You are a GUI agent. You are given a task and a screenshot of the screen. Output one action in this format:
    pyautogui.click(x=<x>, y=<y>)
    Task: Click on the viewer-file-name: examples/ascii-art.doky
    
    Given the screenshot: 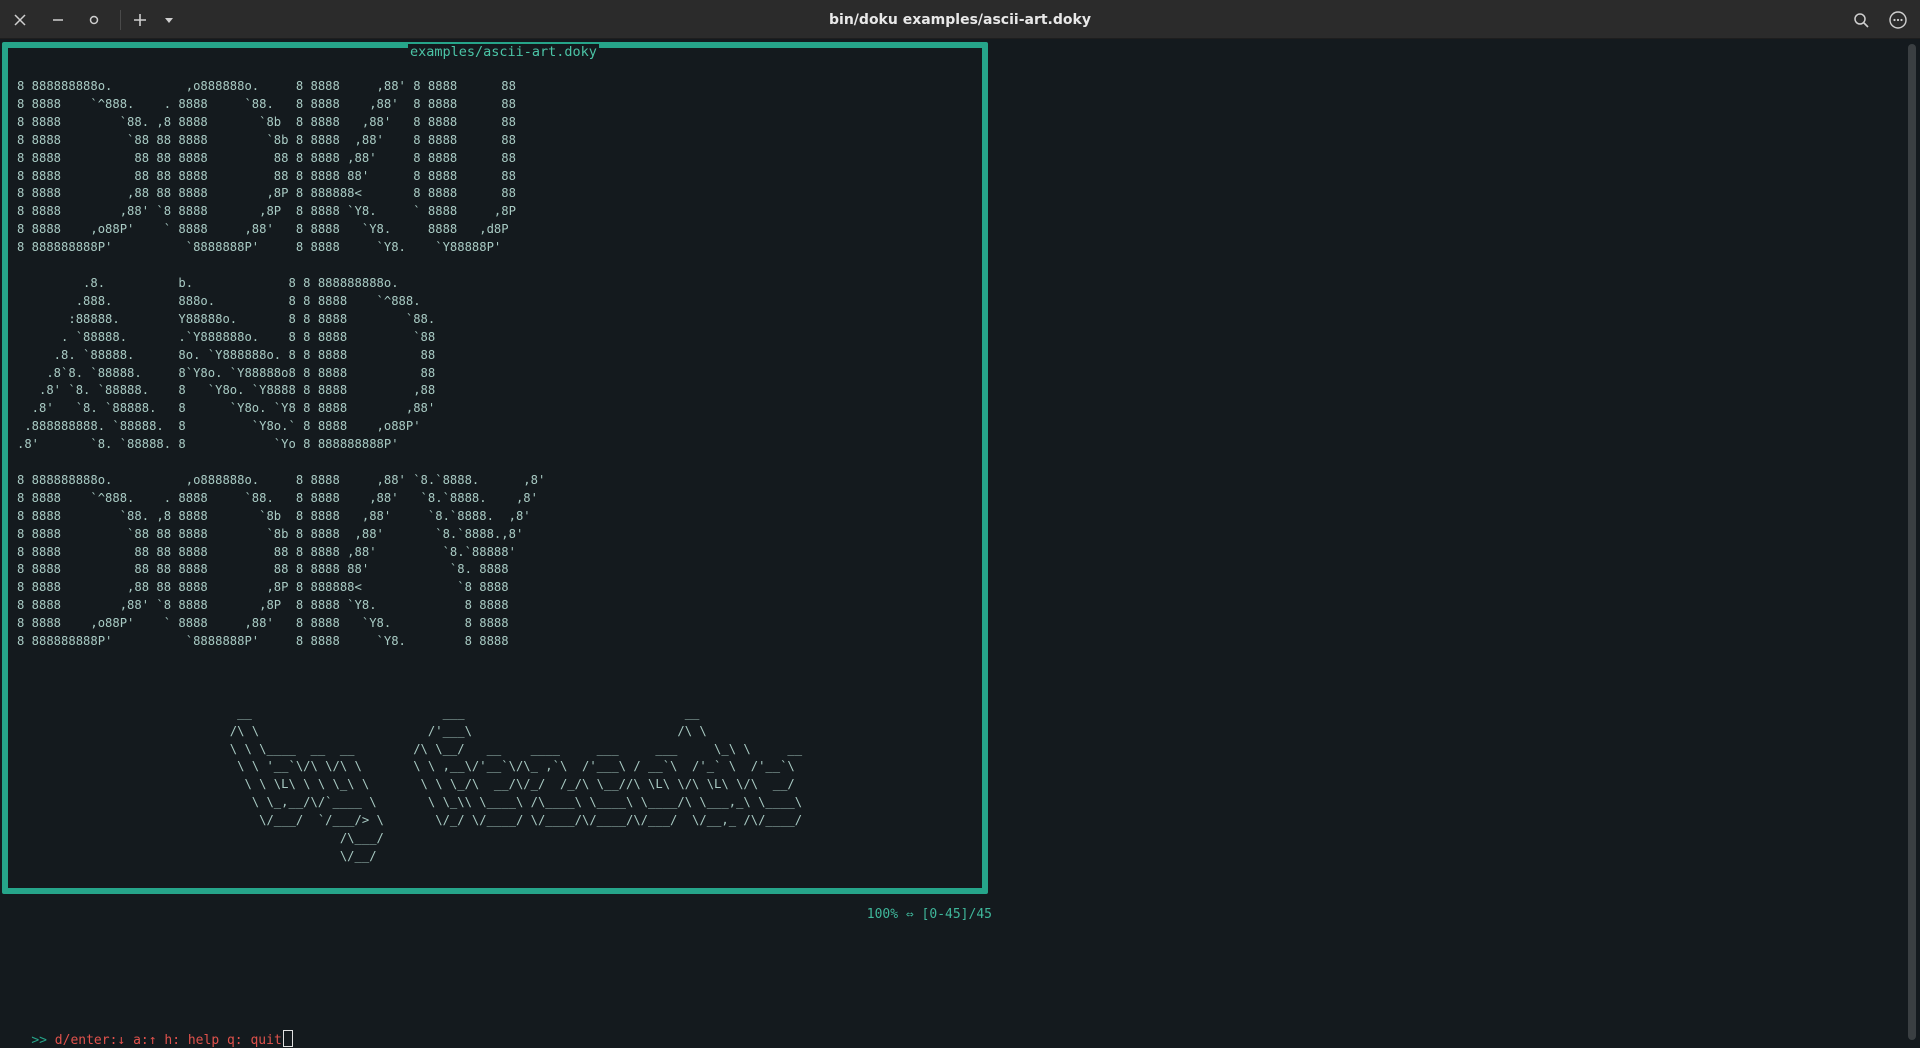 What is the action you would take?
    pyautogui.click(x=503, y=52)
    